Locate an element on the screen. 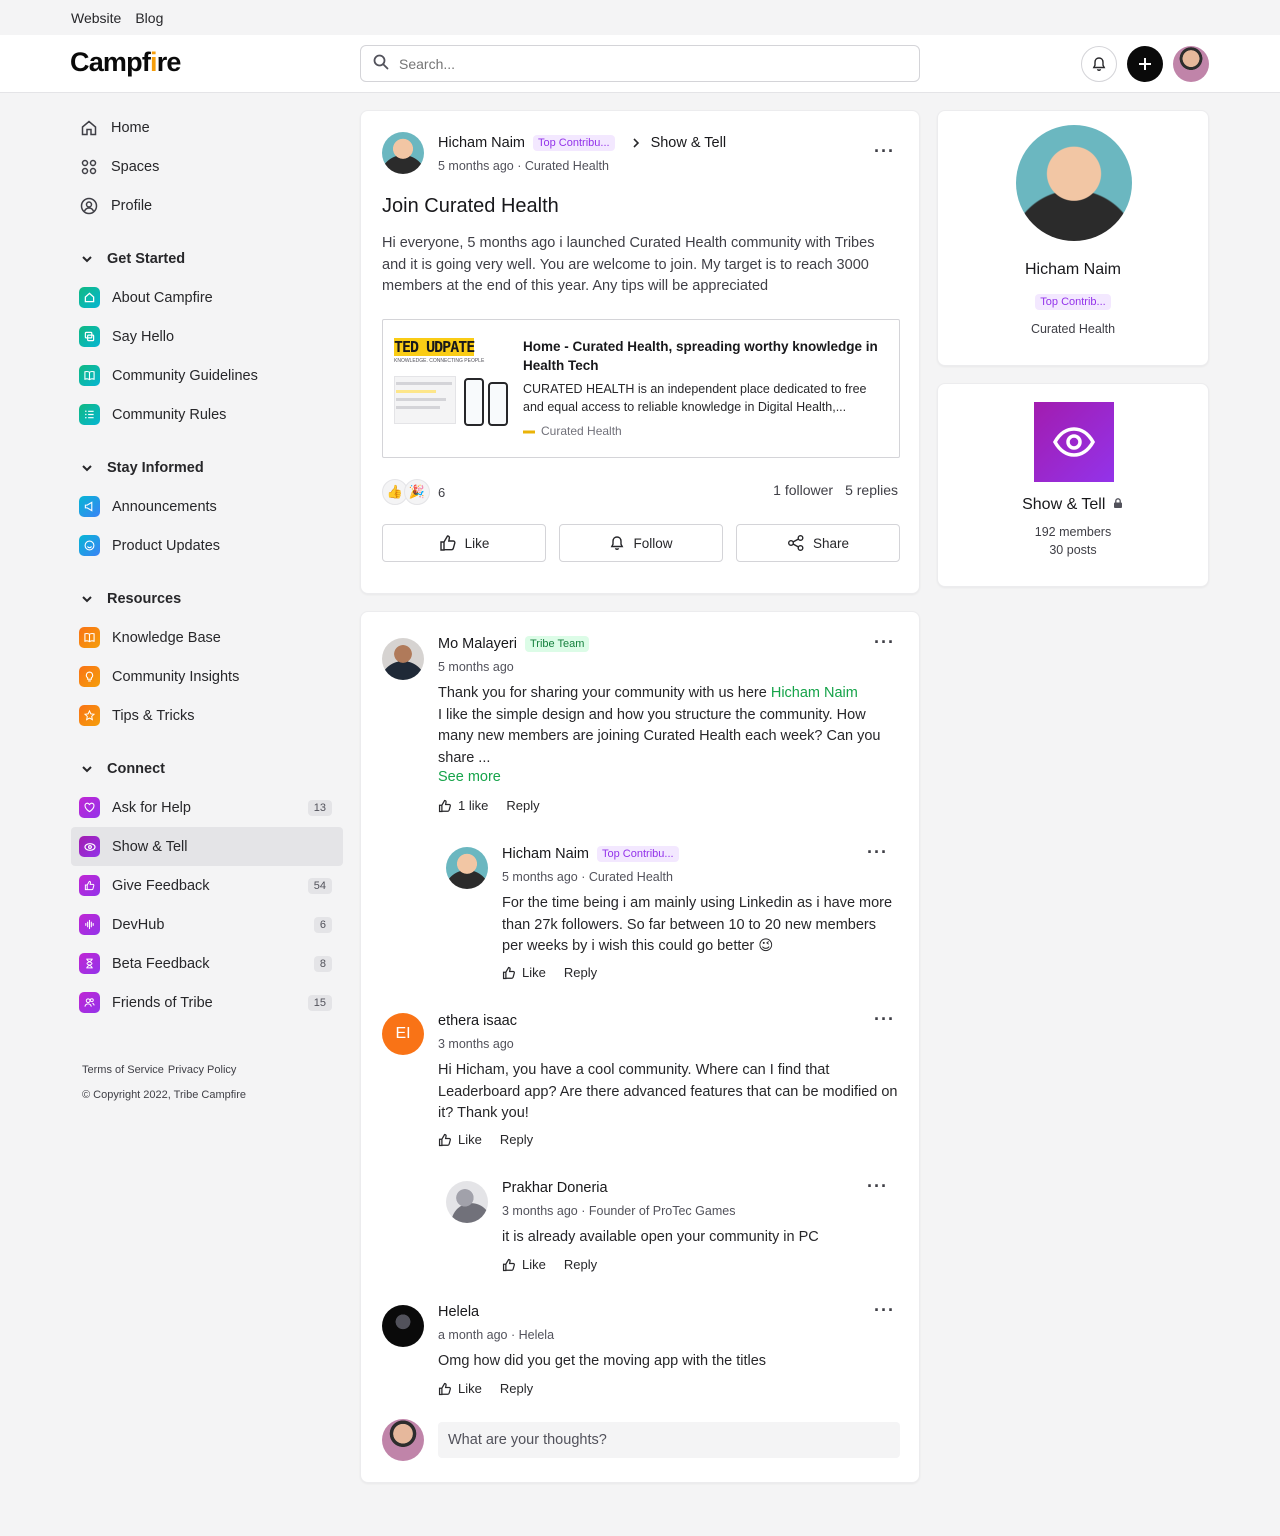 The image size is (1280, 1536). sidebar-item-friends-of-tribe: Friends of Tribe 15 is located at coordinates (207, 1002).